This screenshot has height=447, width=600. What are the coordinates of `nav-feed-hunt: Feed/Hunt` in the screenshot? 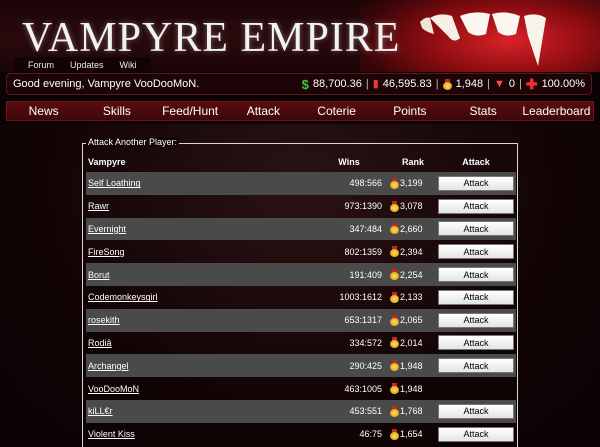 It's located at (190, 111).